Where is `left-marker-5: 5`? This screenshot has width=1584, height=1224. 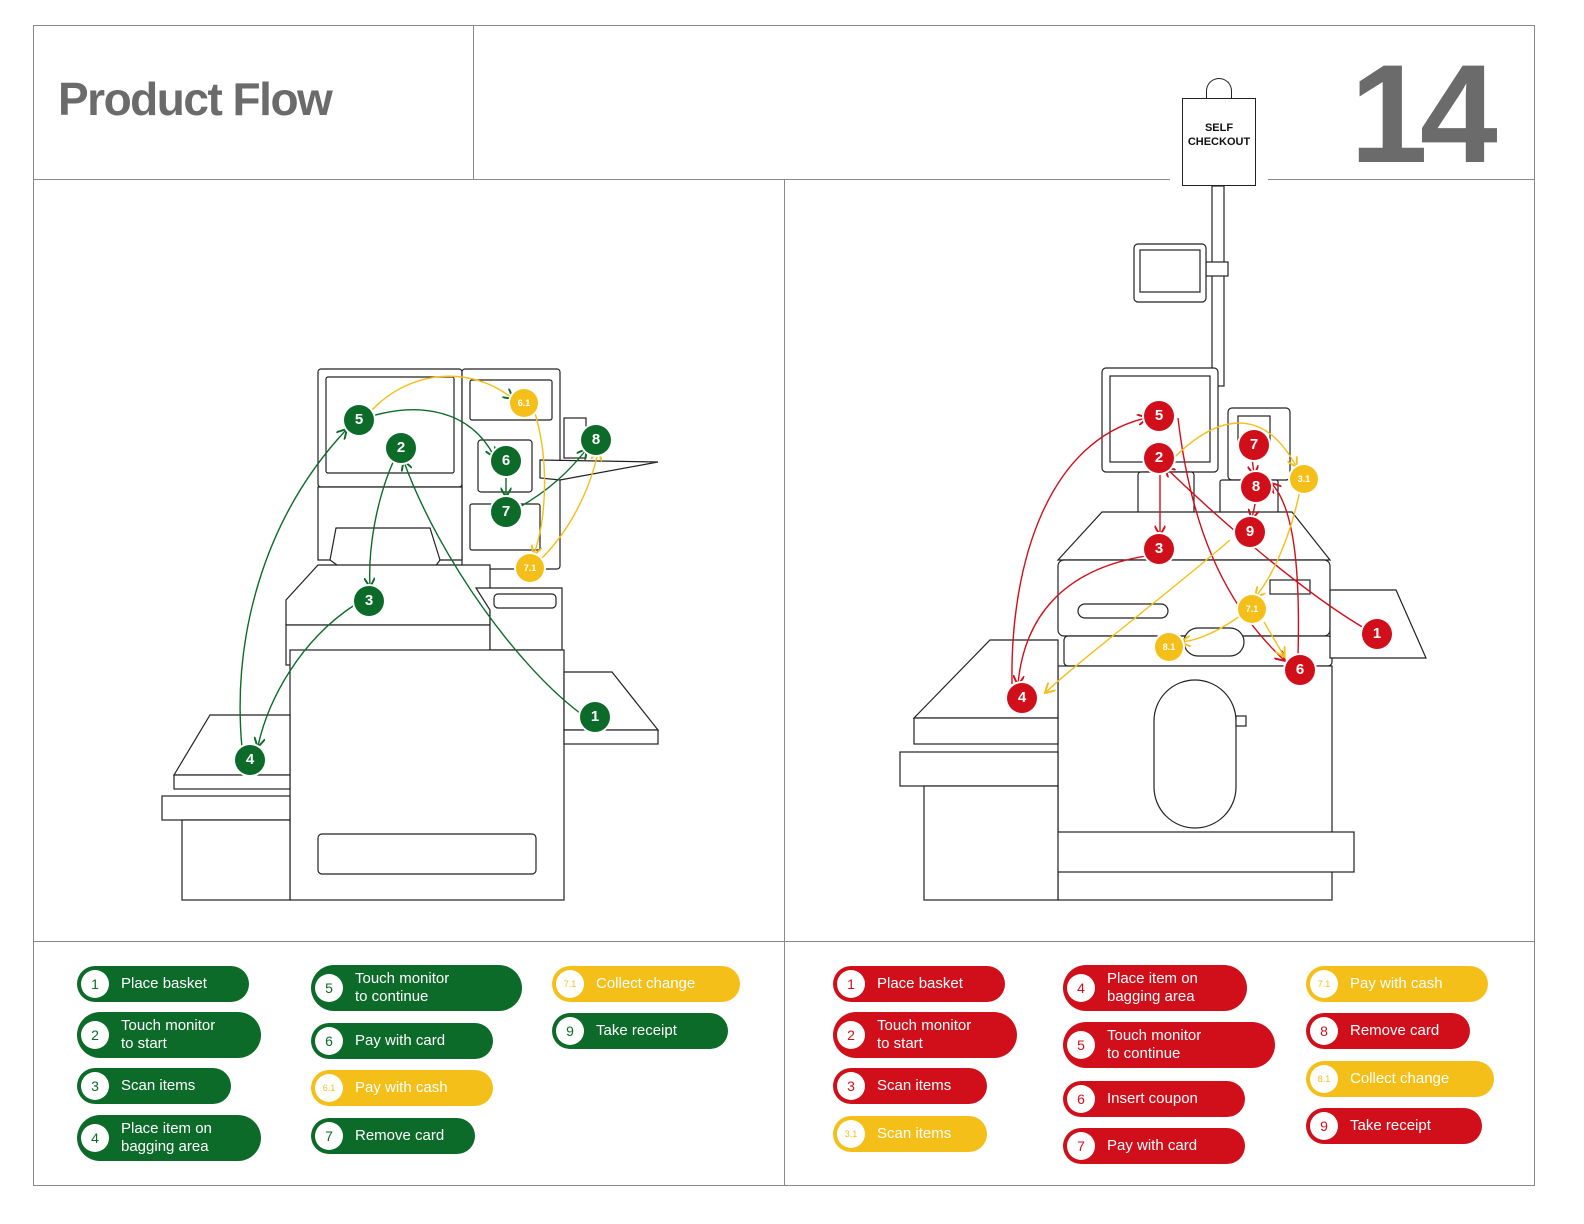 left-marker-5: 5 is located at coordinates (359, 420).